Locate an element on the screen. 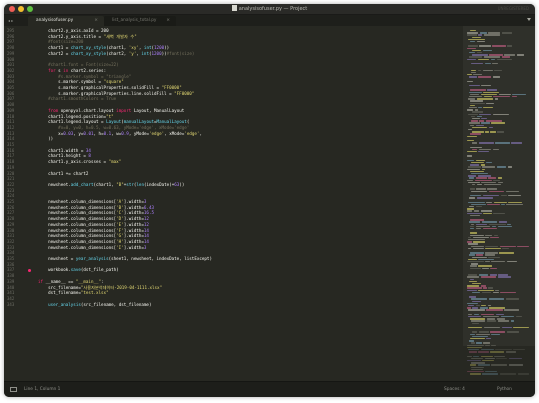  code-line: dst_filename="test.xlsx" is located at coordinates (73, 293).